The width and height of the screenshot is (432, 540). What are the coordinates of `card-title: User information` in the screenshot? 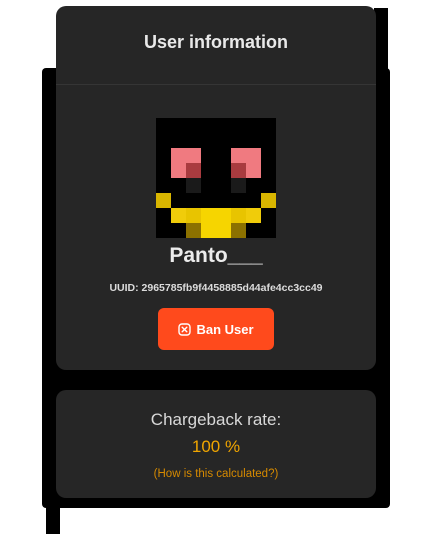 It's located at (216, 41).